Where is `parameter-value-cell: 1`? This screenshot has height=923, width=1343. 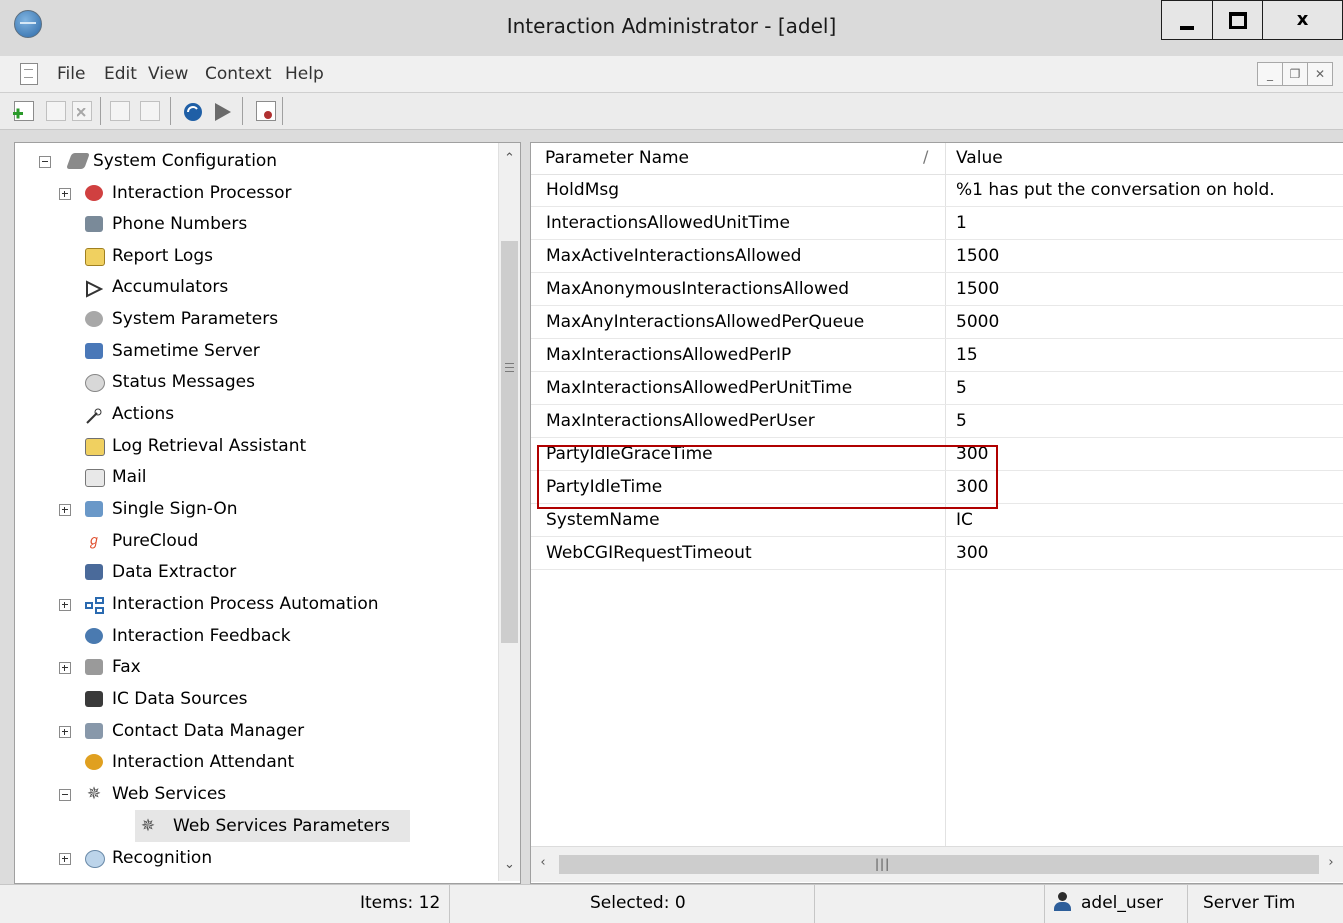
parameter-value-cell: 1 is located at coordinates (961, 223).